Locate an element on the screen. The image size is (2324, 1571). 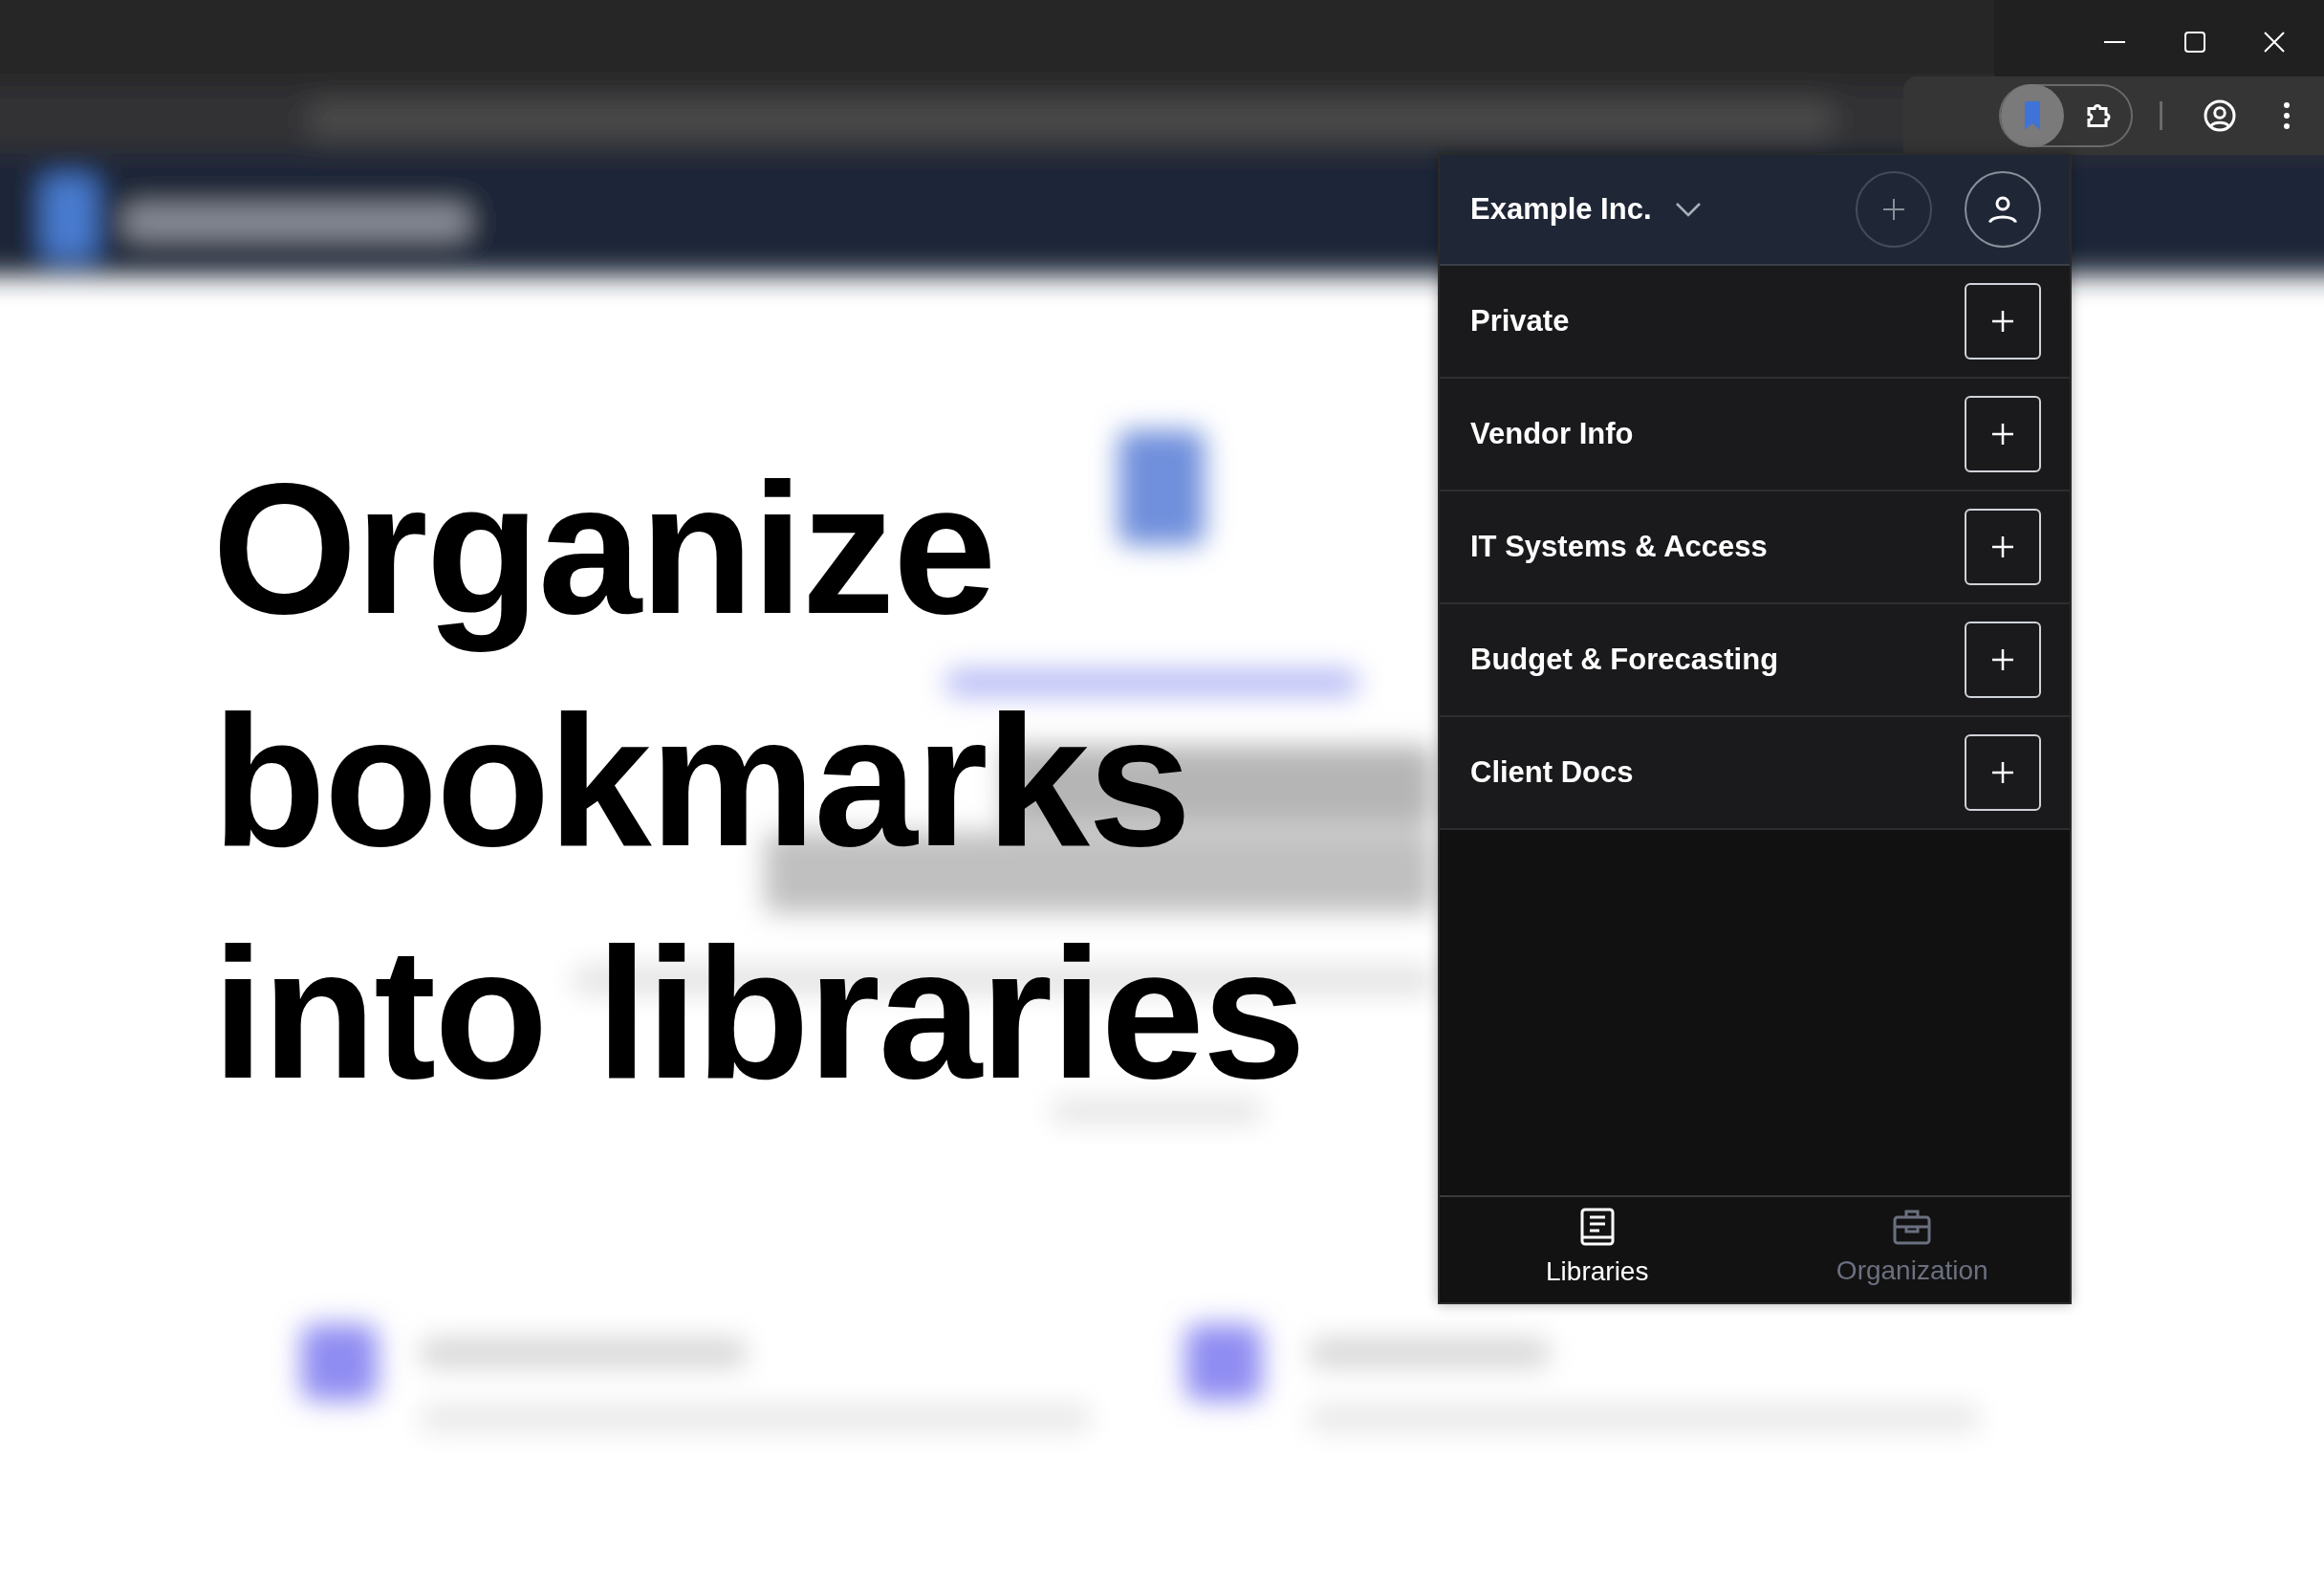
chevron-down-icon is located at coordinates (1688, 209).